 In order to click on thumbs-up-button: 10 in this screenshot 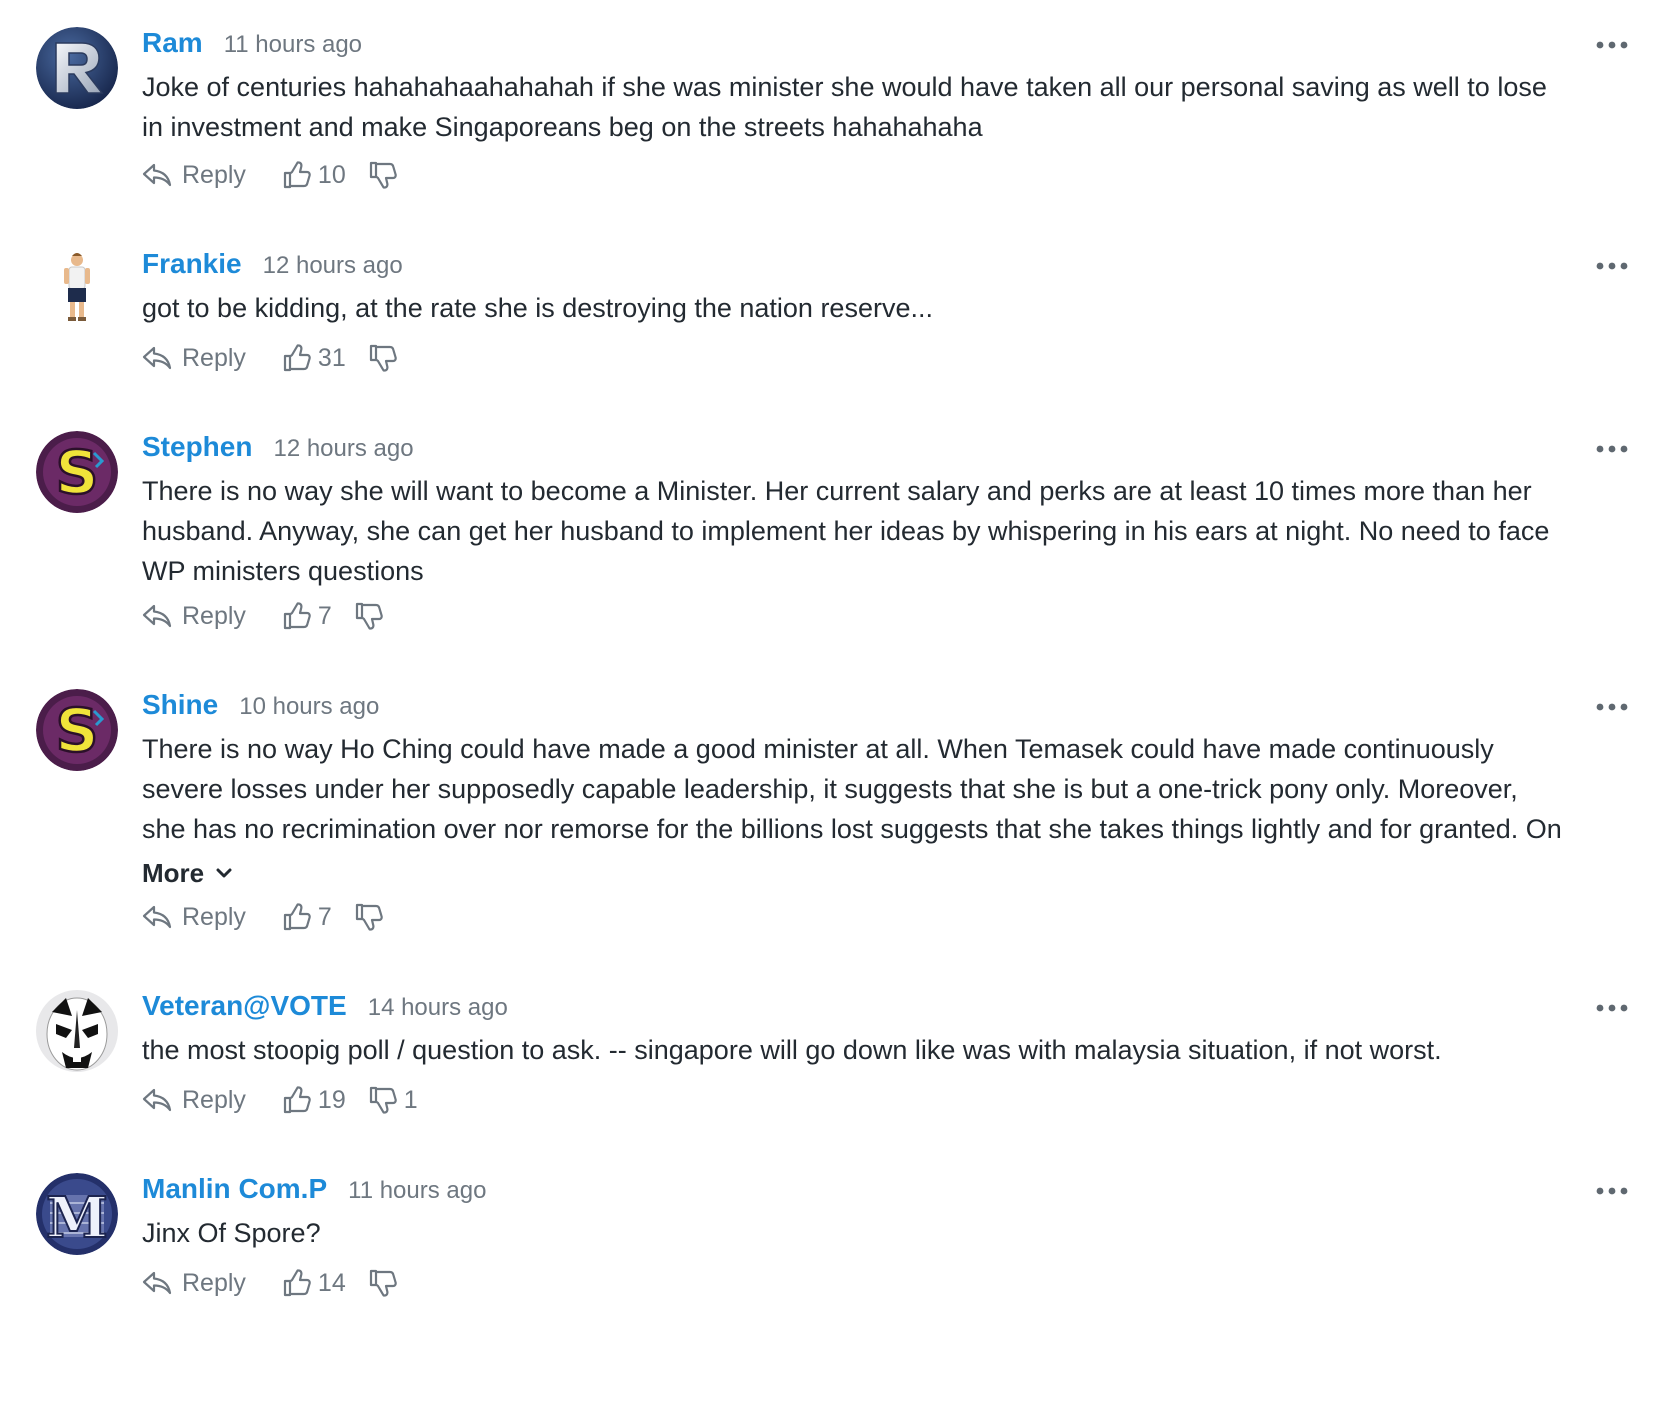, I will do `click(314, 175)`.